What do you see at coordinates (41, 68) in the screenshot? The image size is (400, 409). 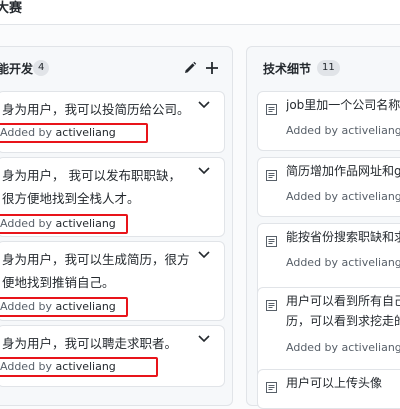 I see `card-count-badge: 4` at bounding box center [41, 68].